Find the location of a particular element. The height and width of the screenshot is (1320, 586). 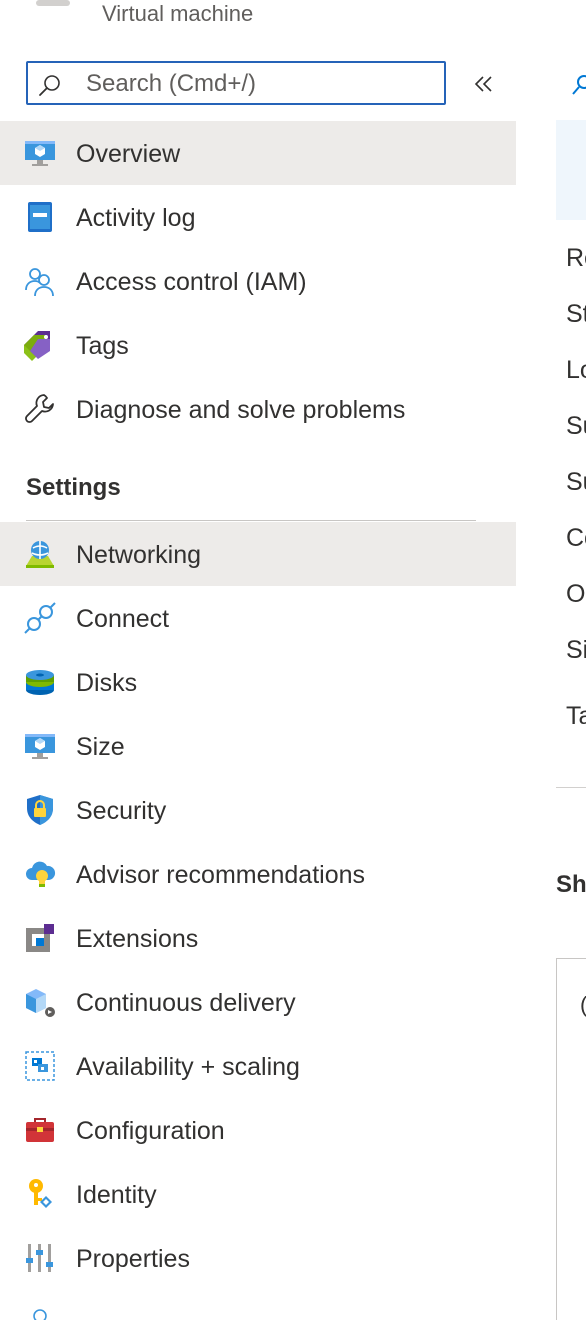

nav-label-connect: Connect is located at coordinates (123, 619).